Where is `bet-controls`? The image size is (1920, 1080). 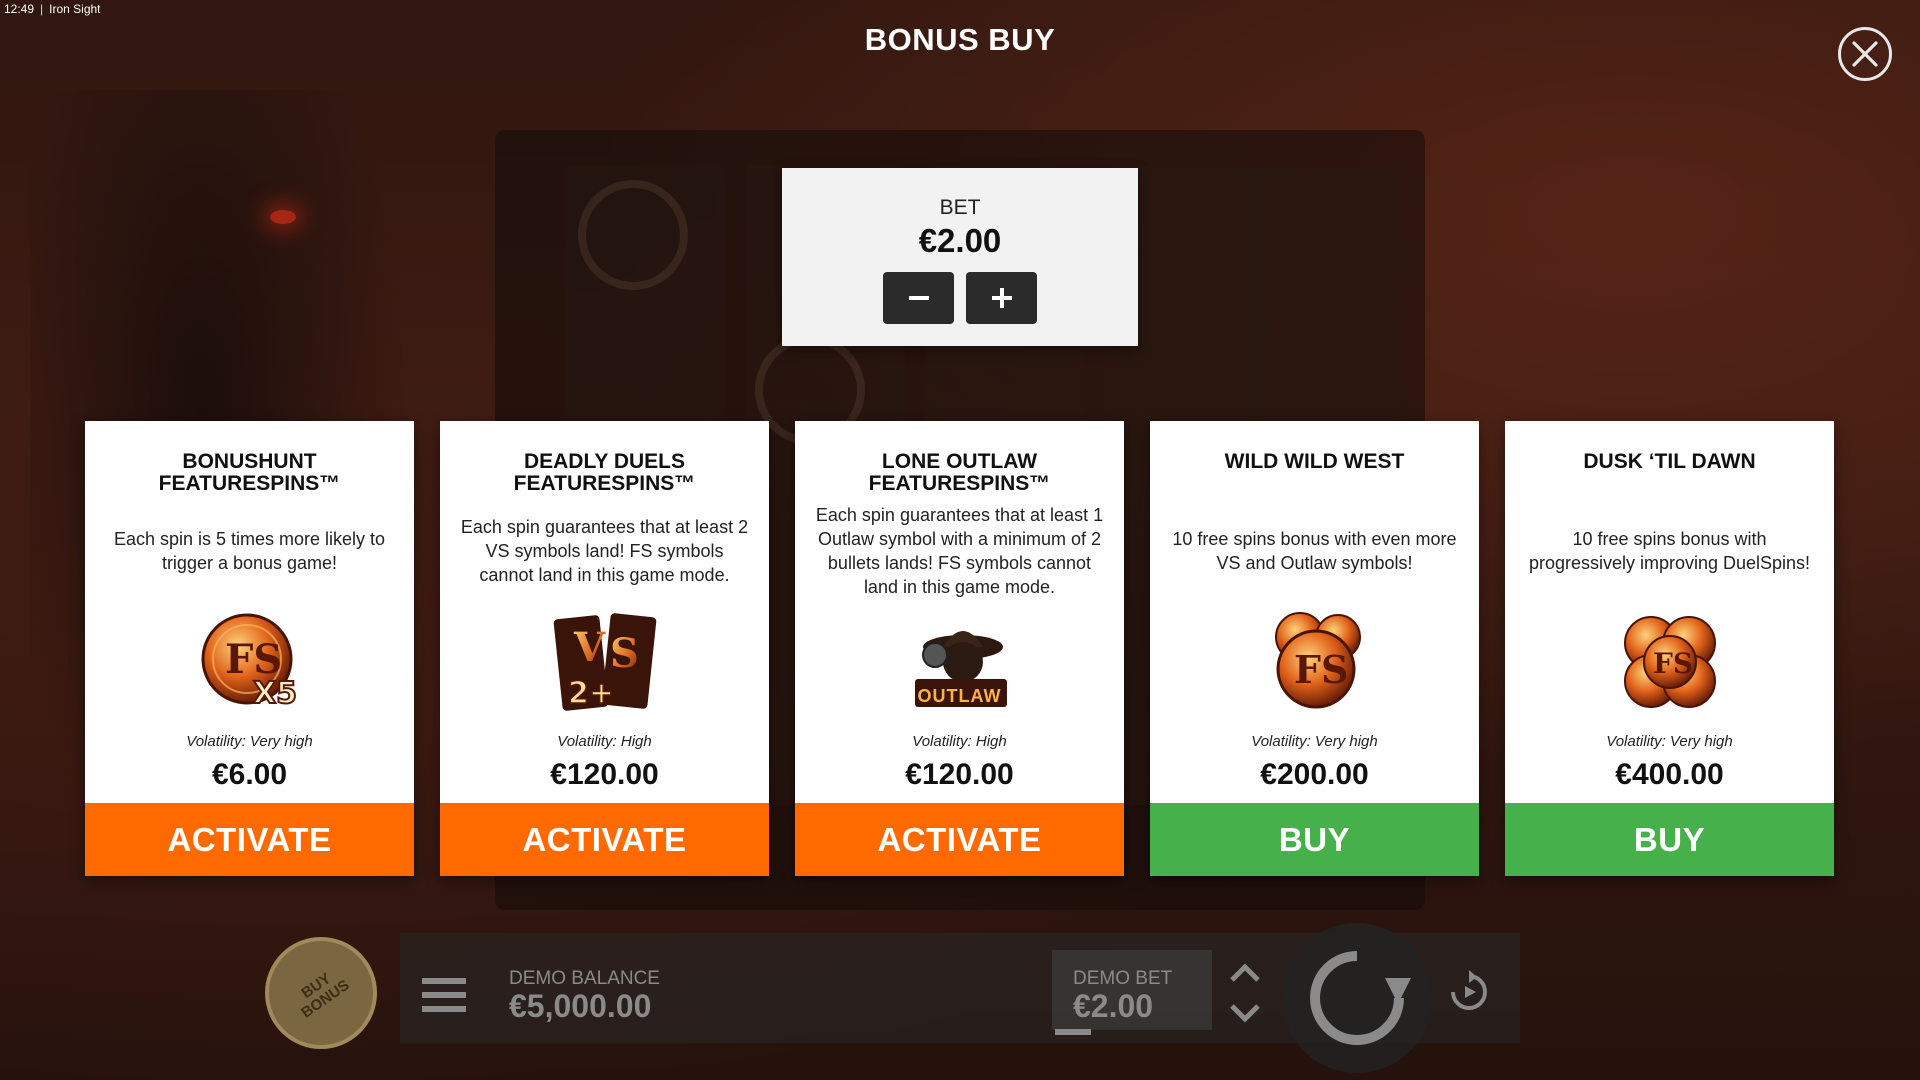 bet-controls is located at coordinates (960, 298).